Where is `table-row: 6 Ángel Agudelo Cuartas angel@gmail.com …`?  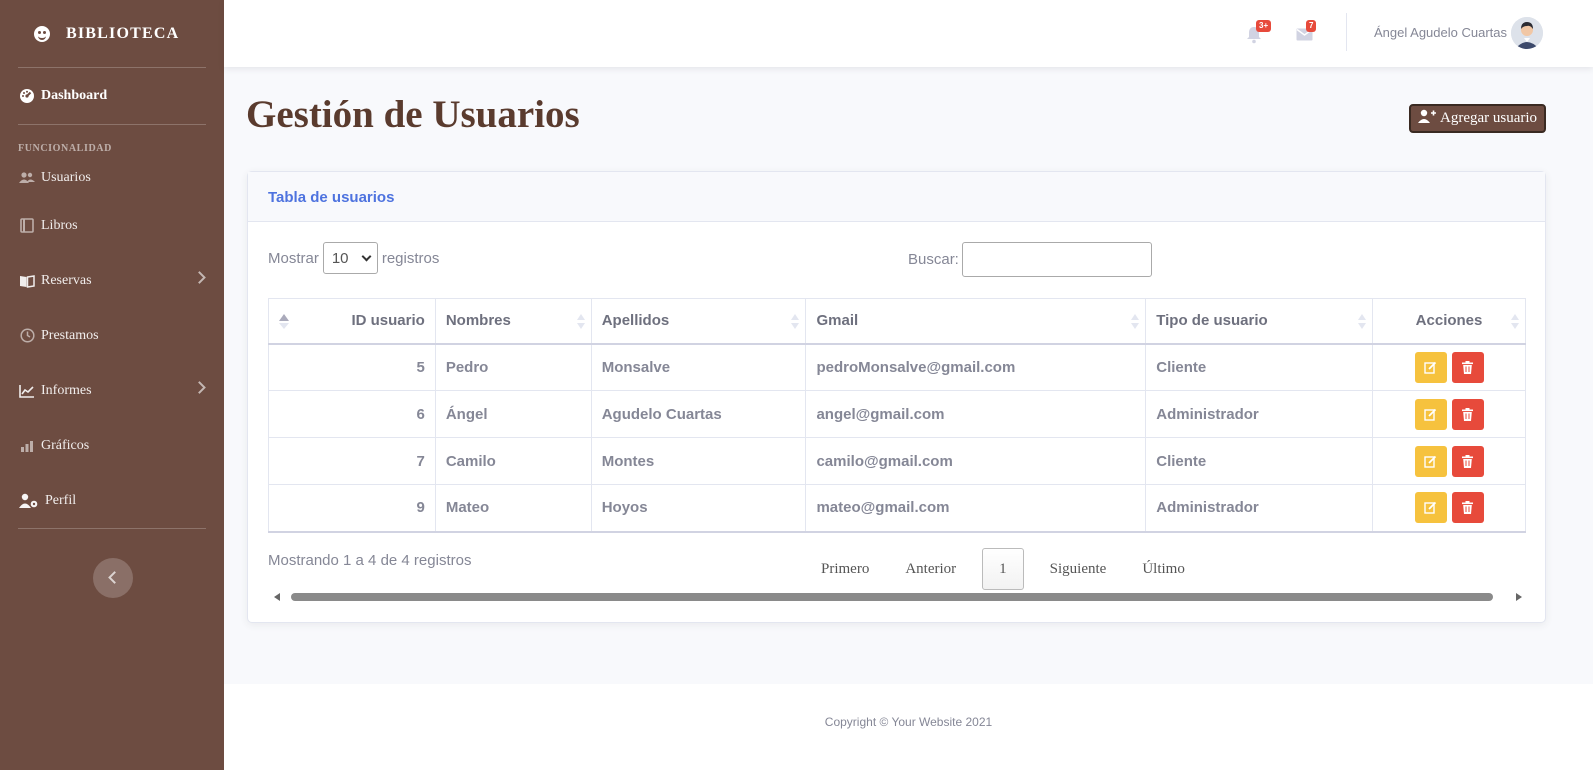
table-row: 6 Ángel Agudelo Cuartas angel@gmail.com … is located at coordinates (897, 414).